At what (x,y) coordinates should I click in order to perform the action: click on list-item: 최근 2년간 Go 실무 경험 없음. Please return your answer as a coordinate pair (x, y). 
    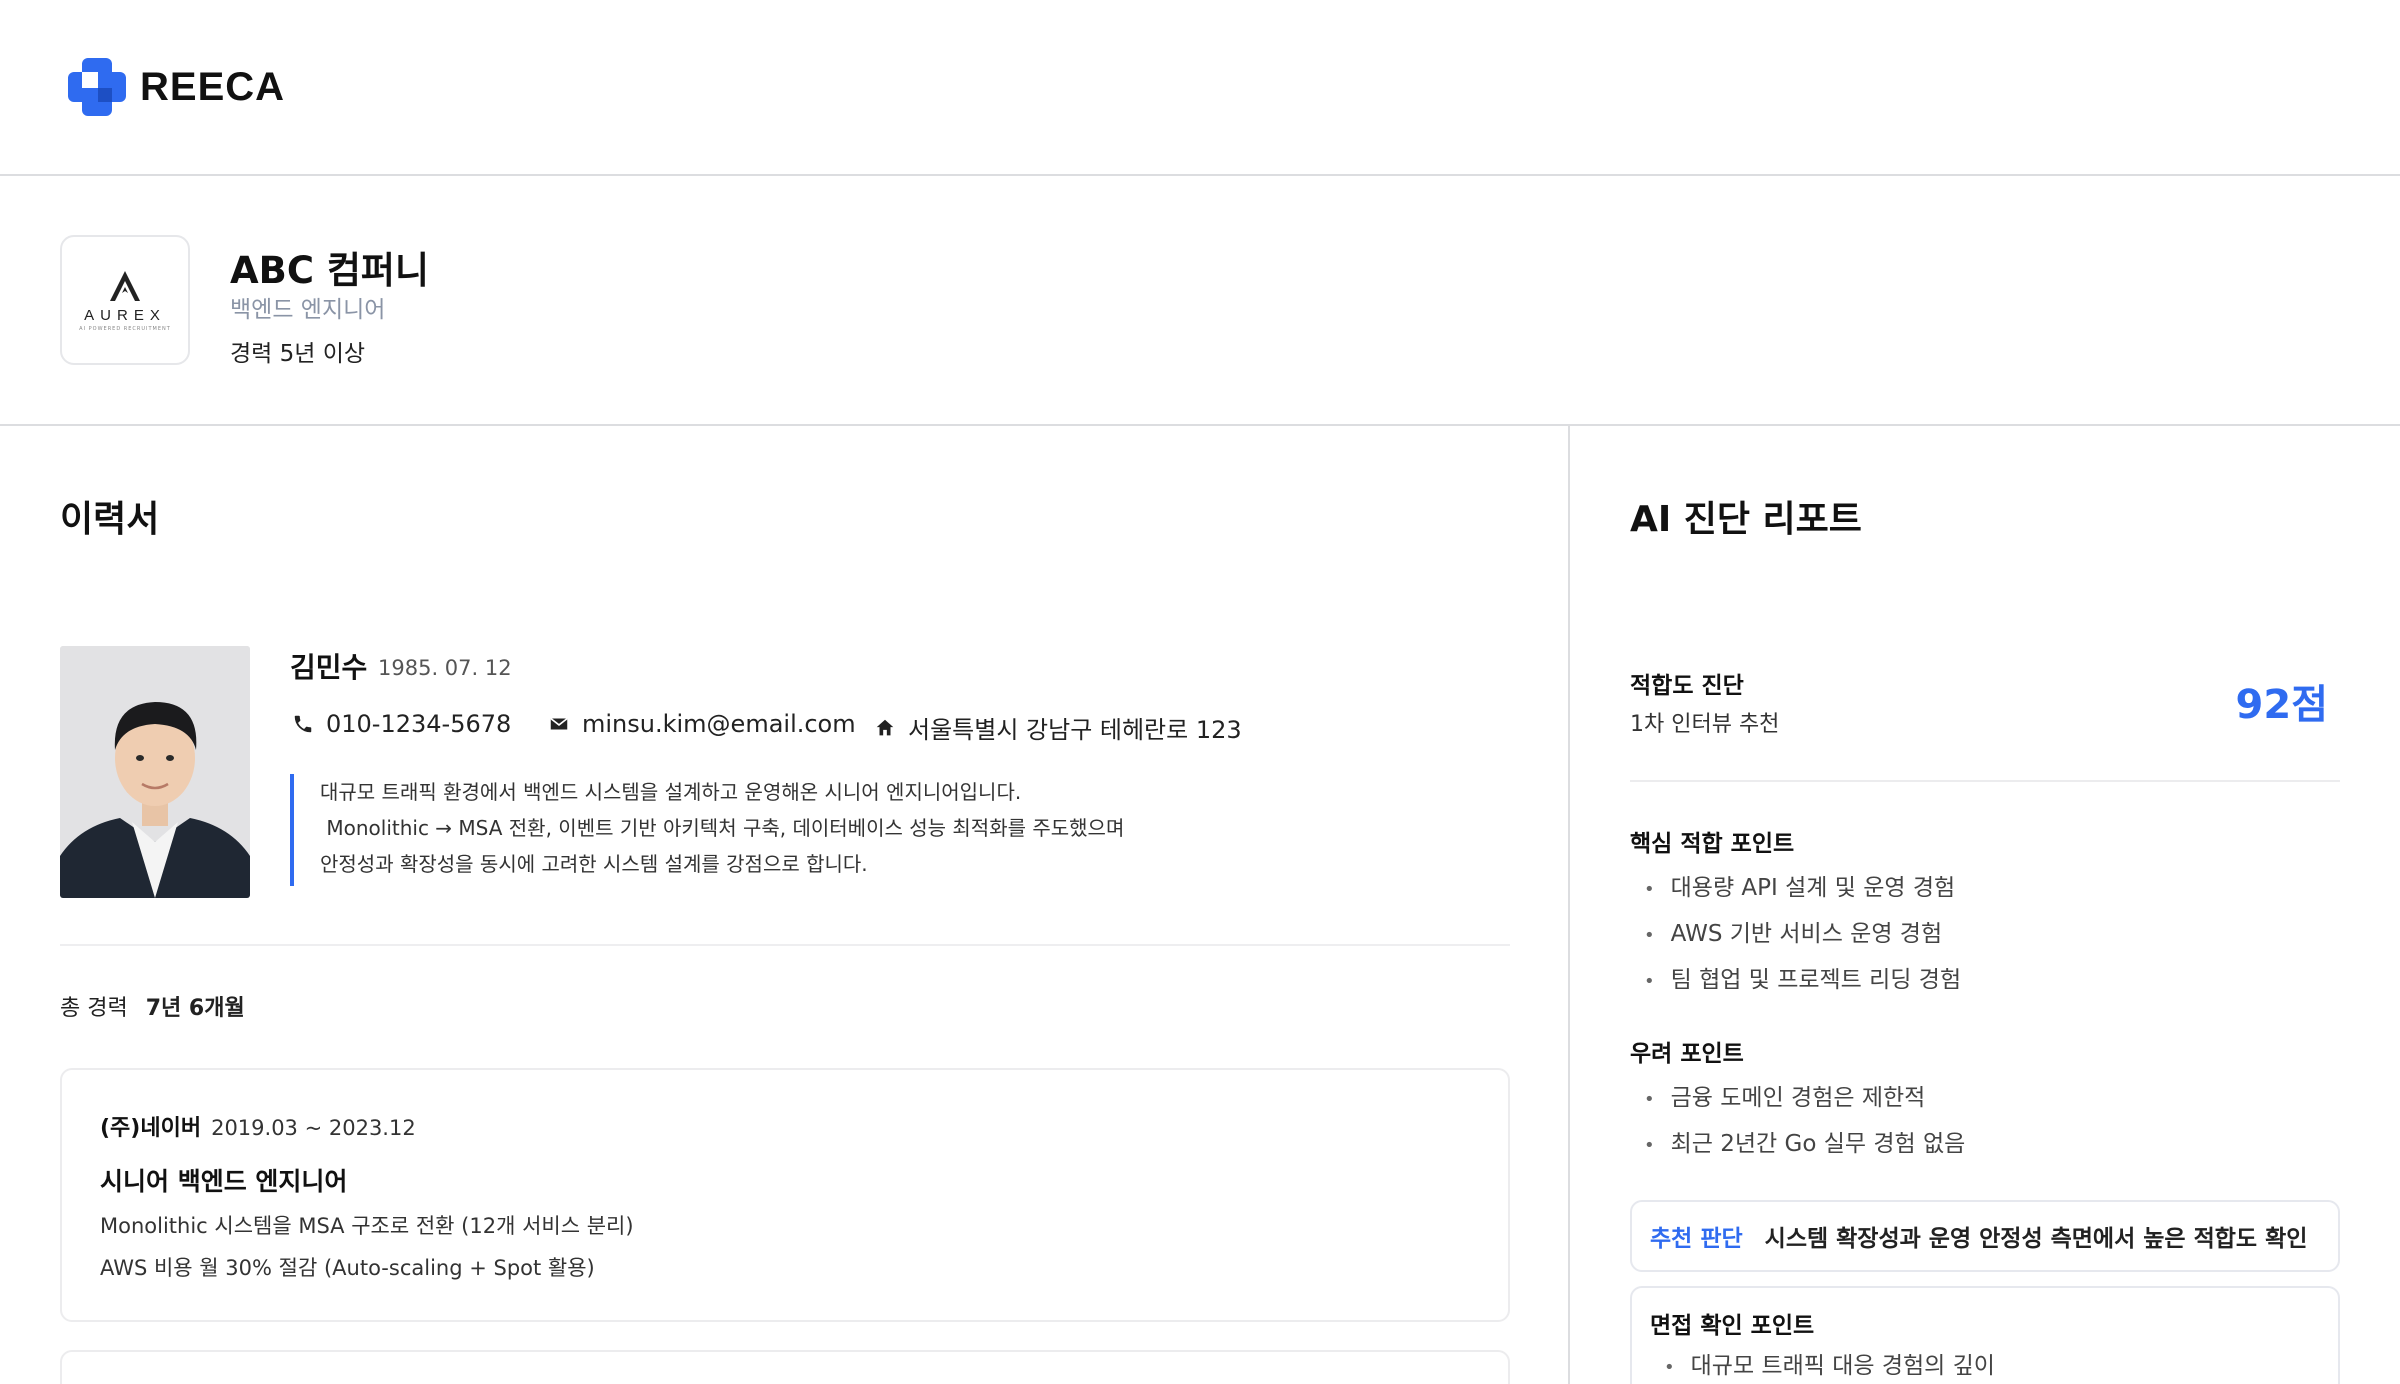
    Looking at the image, I should click on (1805, 1145).